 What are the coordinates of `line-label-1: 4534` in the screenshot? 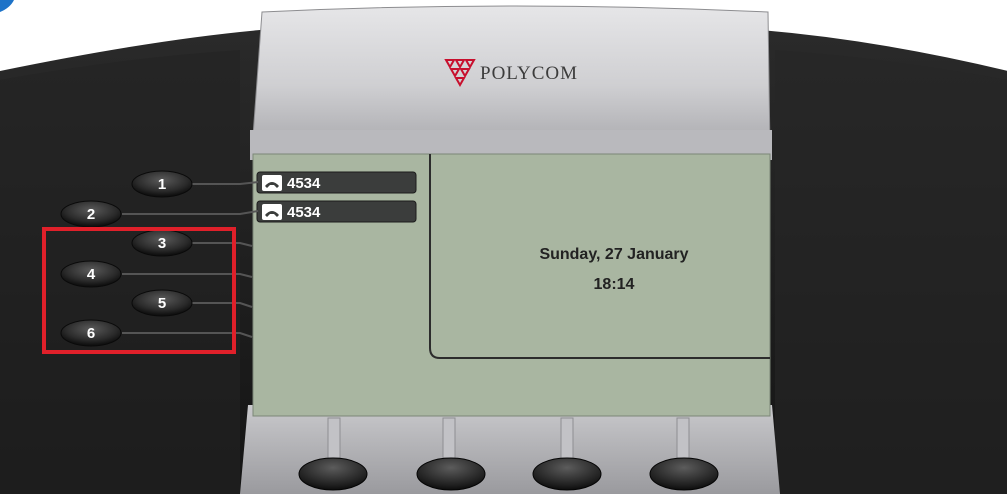 It's located at (336, 182).